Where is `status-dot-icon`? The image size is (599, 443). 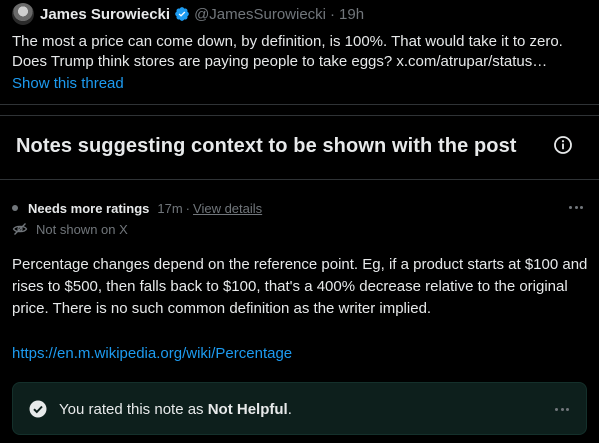
status-dot-icon is located at coordinates (15, 208).